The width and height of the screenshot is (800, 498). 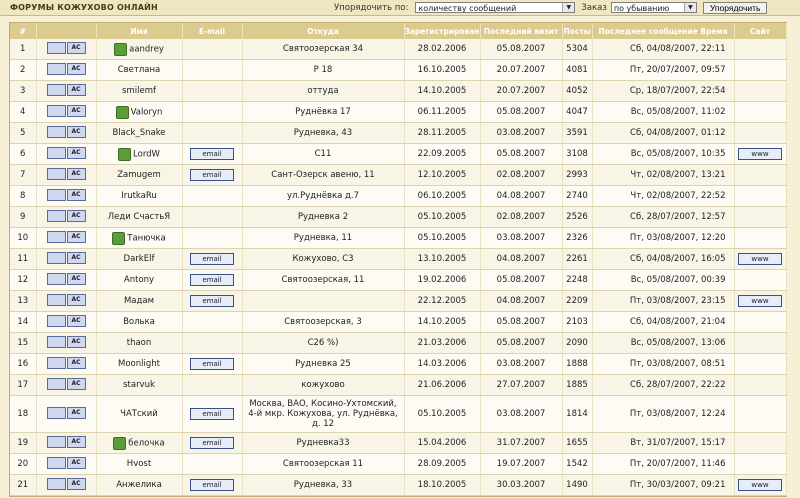 I want to click on order-select: по убыванию ▼, so click(x=653, y=7).